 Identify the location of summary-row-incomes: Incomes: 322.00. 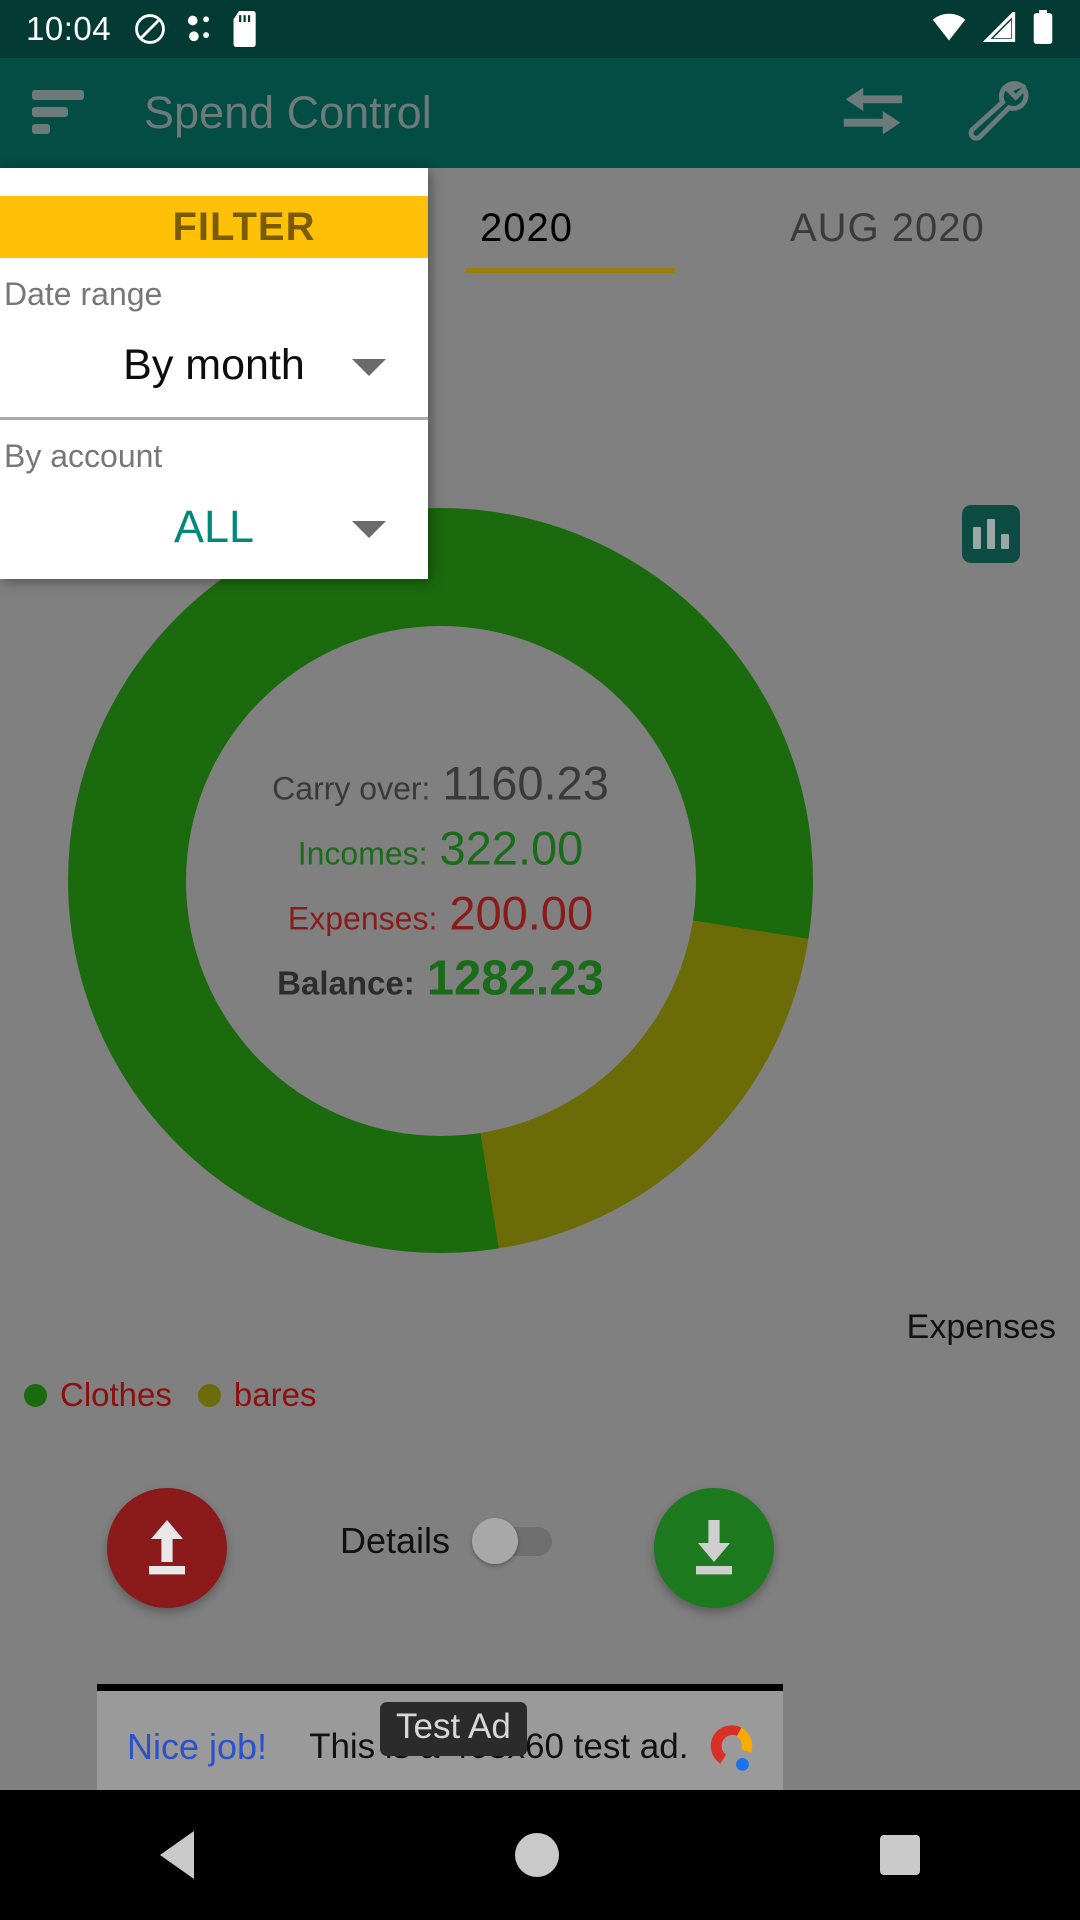
(441, 847).